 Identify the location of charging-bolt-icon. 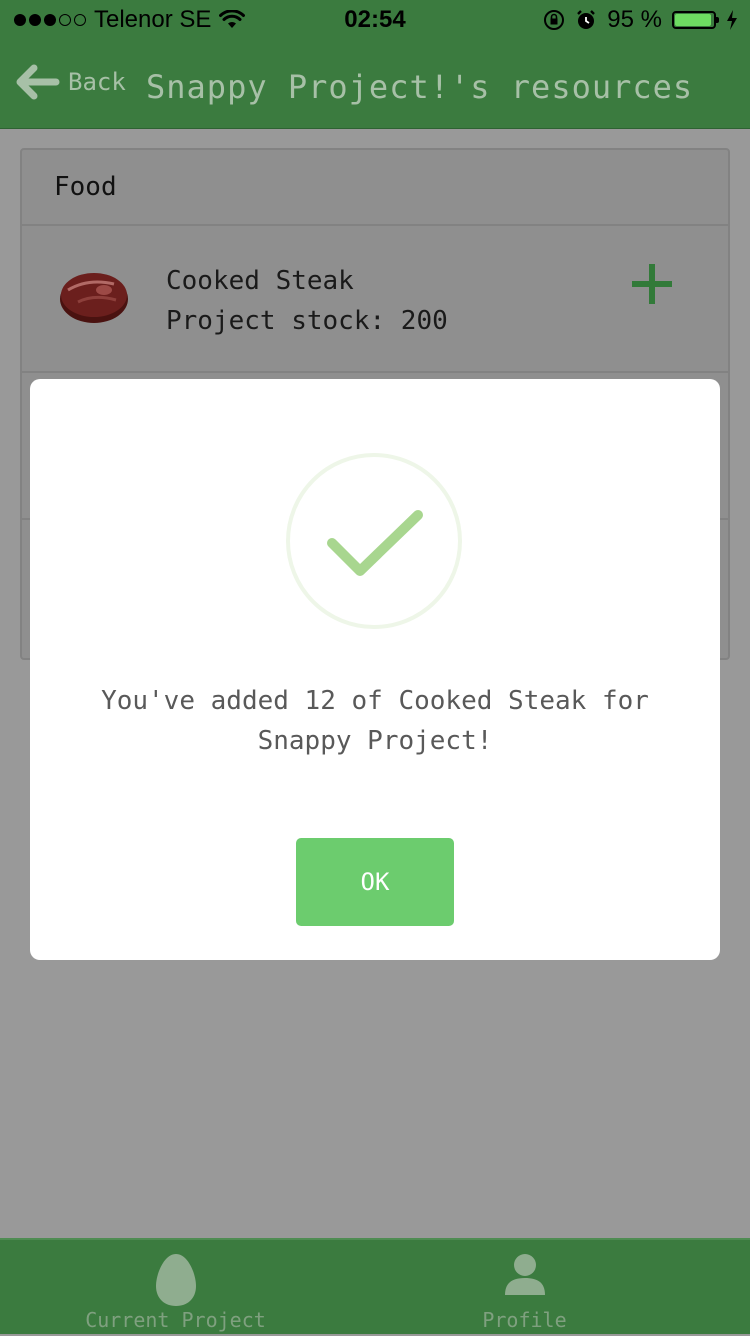
(732, 20).